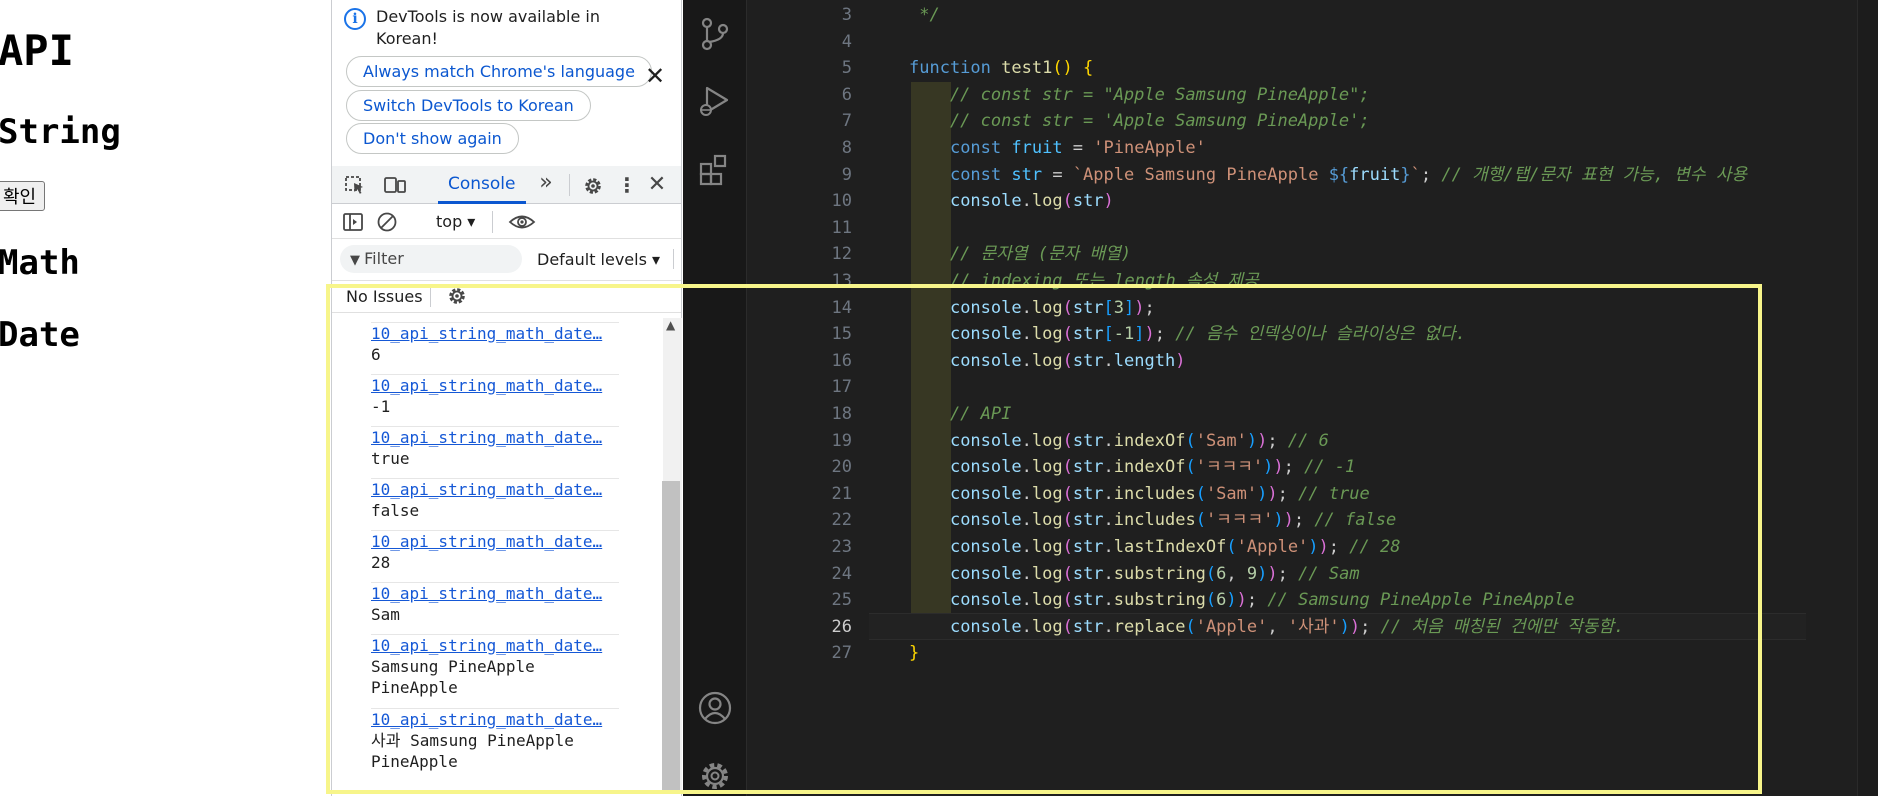  Describe the element at coordinates (1405, 174) in the screenshot. I see `code-token: }` at that location.